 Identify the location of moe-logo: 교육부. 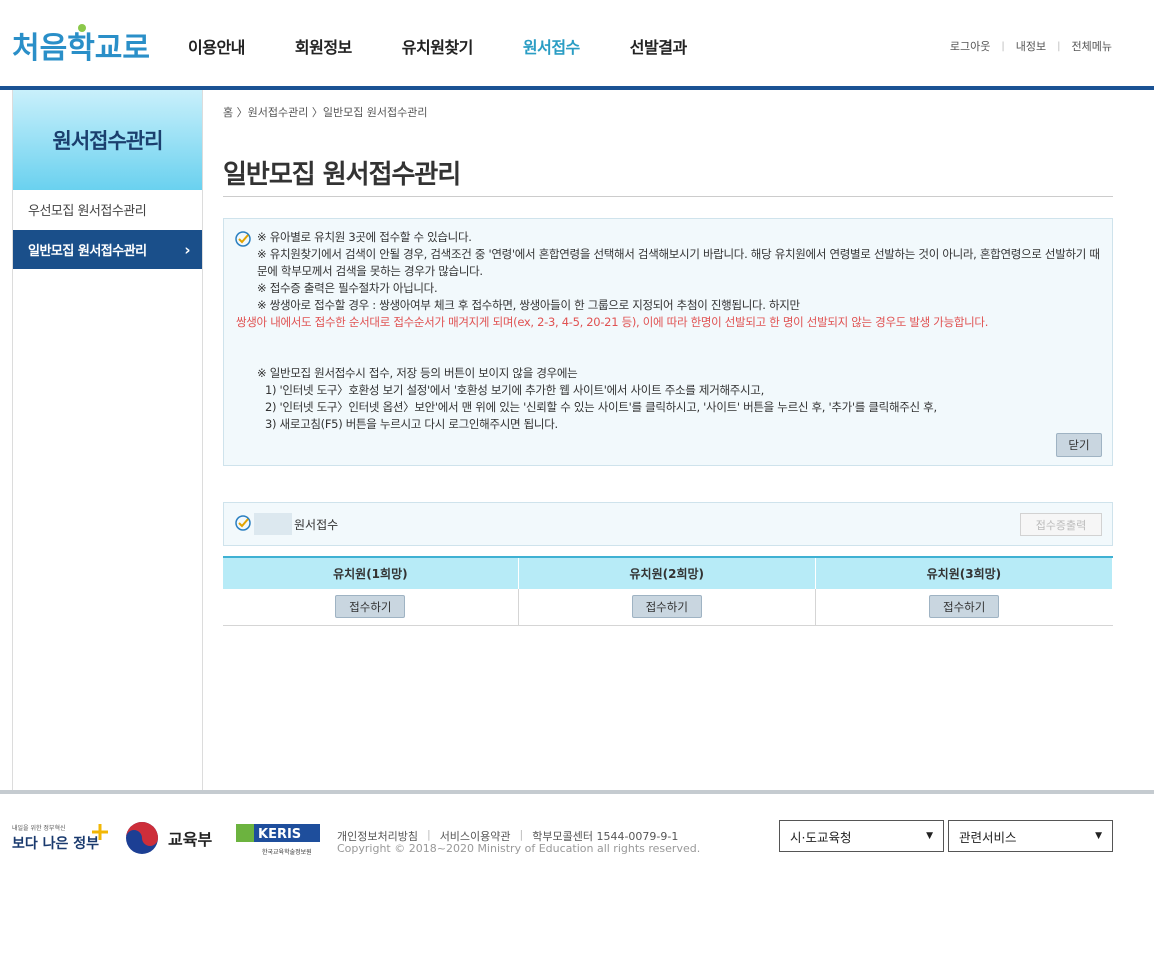
(174, 838).